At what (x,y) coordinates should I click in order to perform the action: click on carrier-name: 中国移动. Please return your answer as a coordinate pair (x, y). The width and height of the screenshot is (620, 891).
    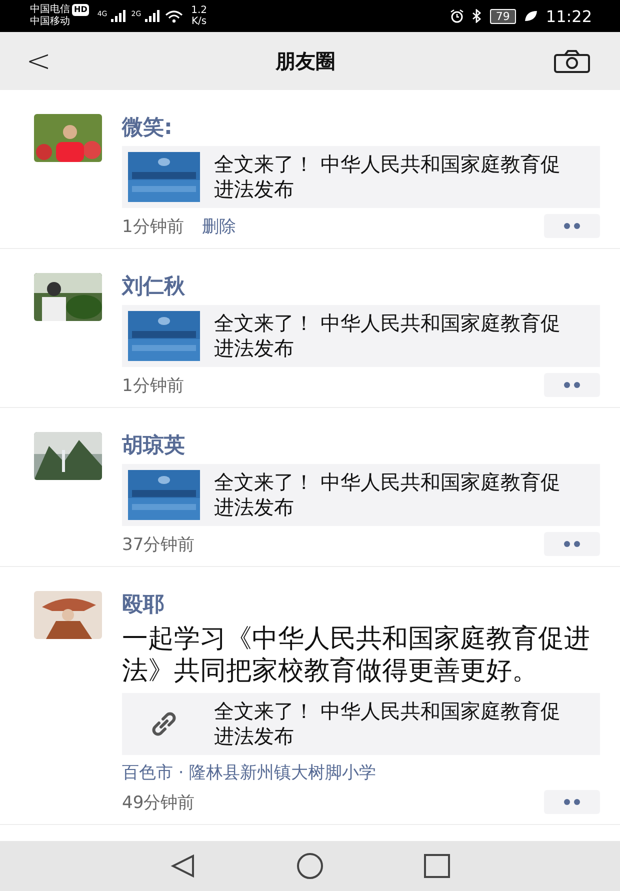
    Looking at the image, I should click on (50, 22).